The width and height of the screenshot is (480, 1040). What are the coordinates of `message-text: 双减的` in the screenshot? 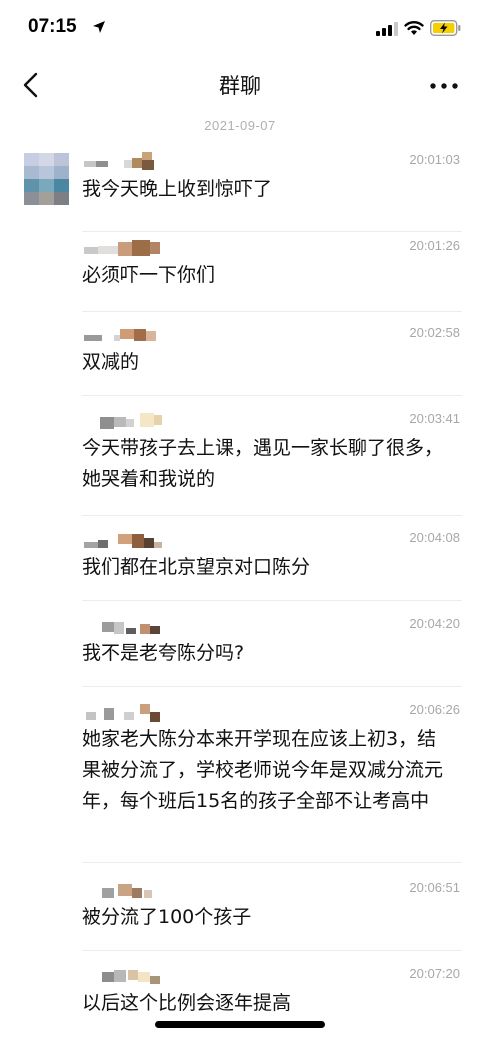 It's located at (111, 362).